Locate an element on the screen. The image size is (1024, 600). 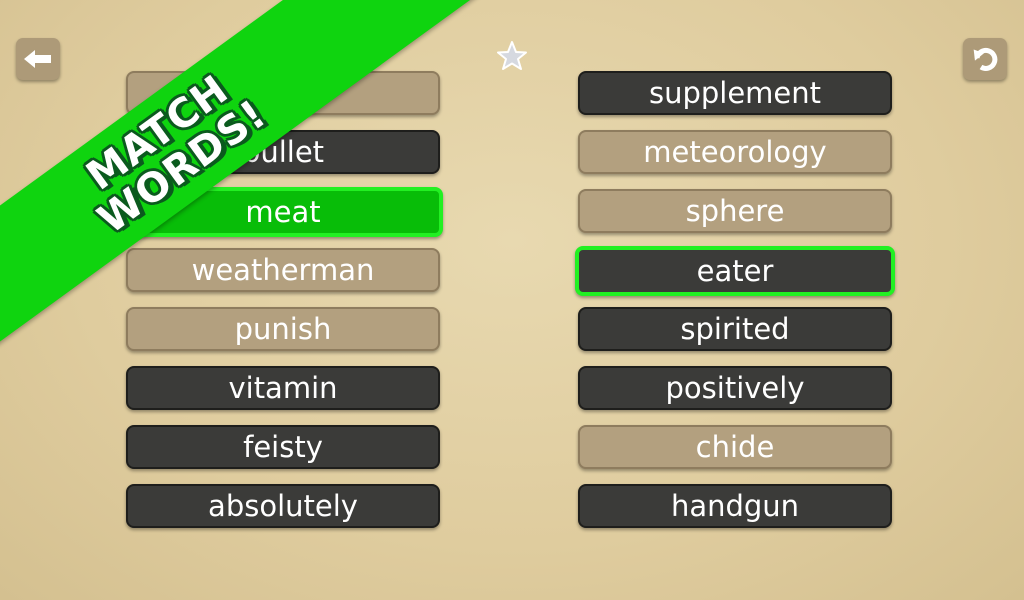
word-tile: vitamin is located at coordinates (283, 388).